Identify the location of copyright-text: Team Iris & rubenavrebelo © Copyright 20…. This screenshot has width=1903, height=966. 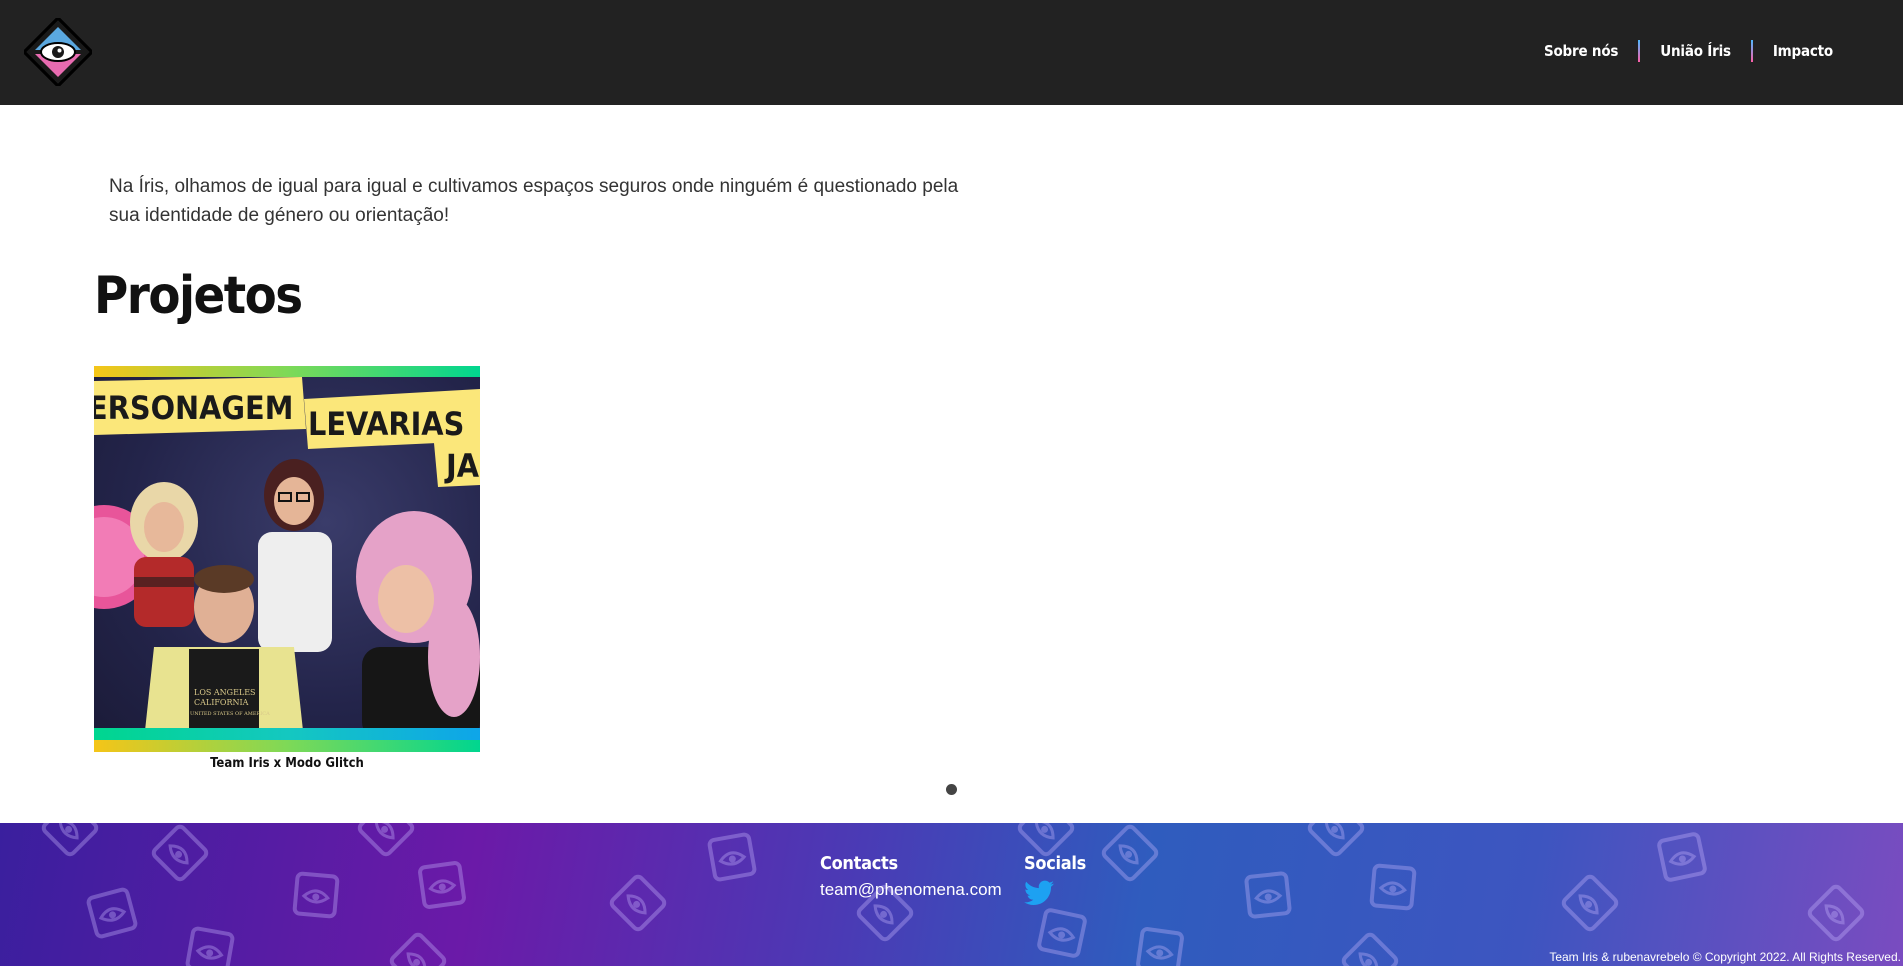
(1725, 957).